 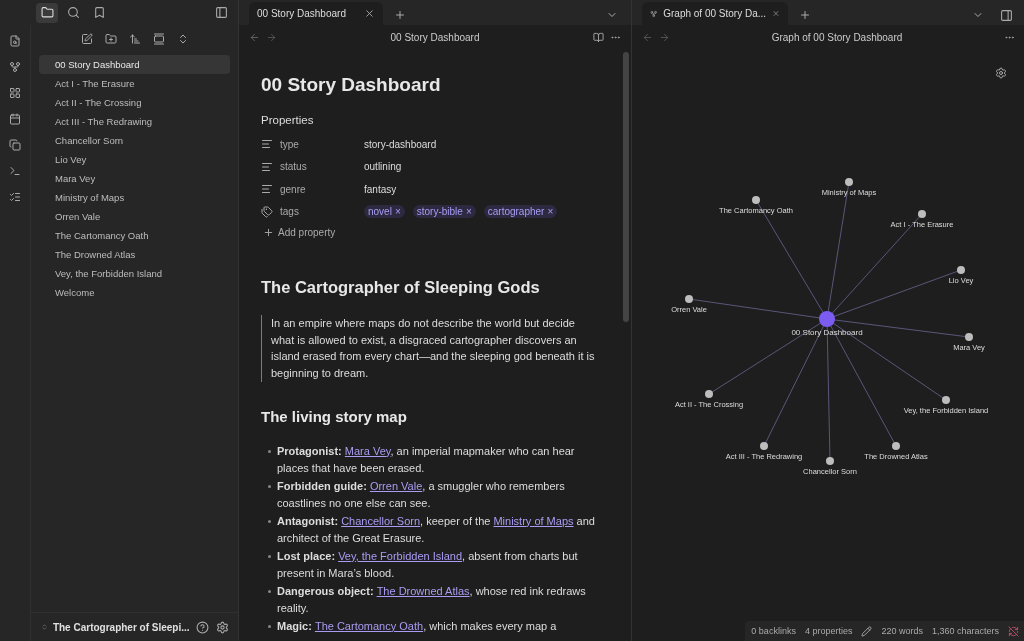 What do you see at coordinates (134, 178) in the screenshot?
I see `file-item: Mara Vey` at bounding box center [134, 178].